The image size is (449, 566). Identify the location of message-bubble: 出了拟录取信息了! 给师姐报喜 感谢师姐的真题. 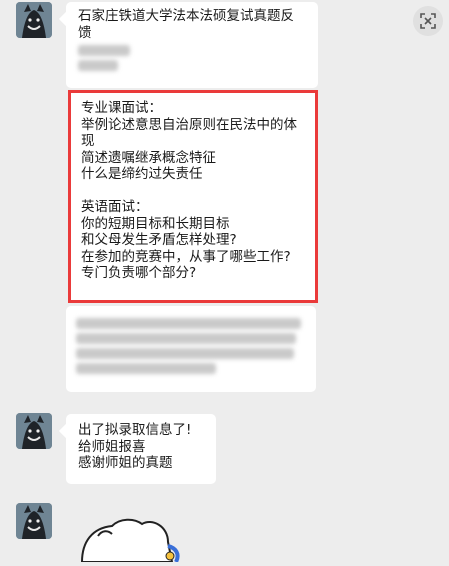
(137, 449).